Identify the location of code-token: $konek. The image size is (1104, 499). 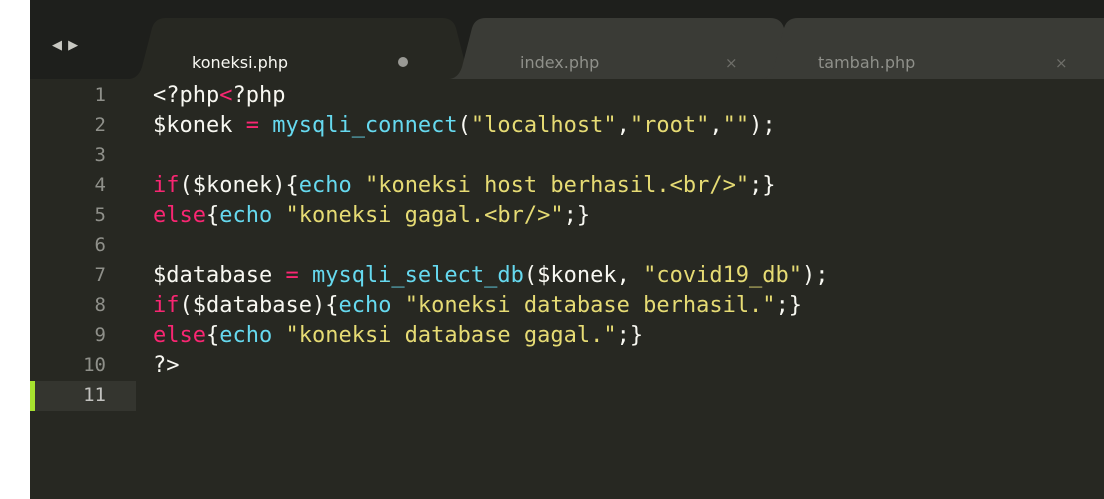
(199, 125).